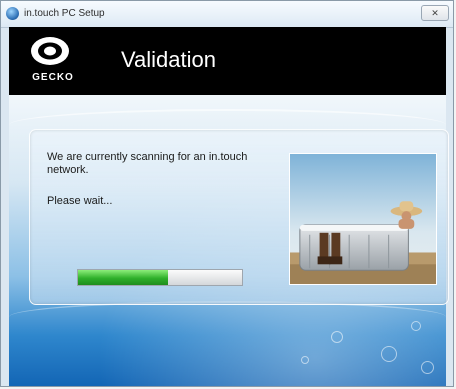  I want to click on logo-text: GECKO, so click(53, 77).